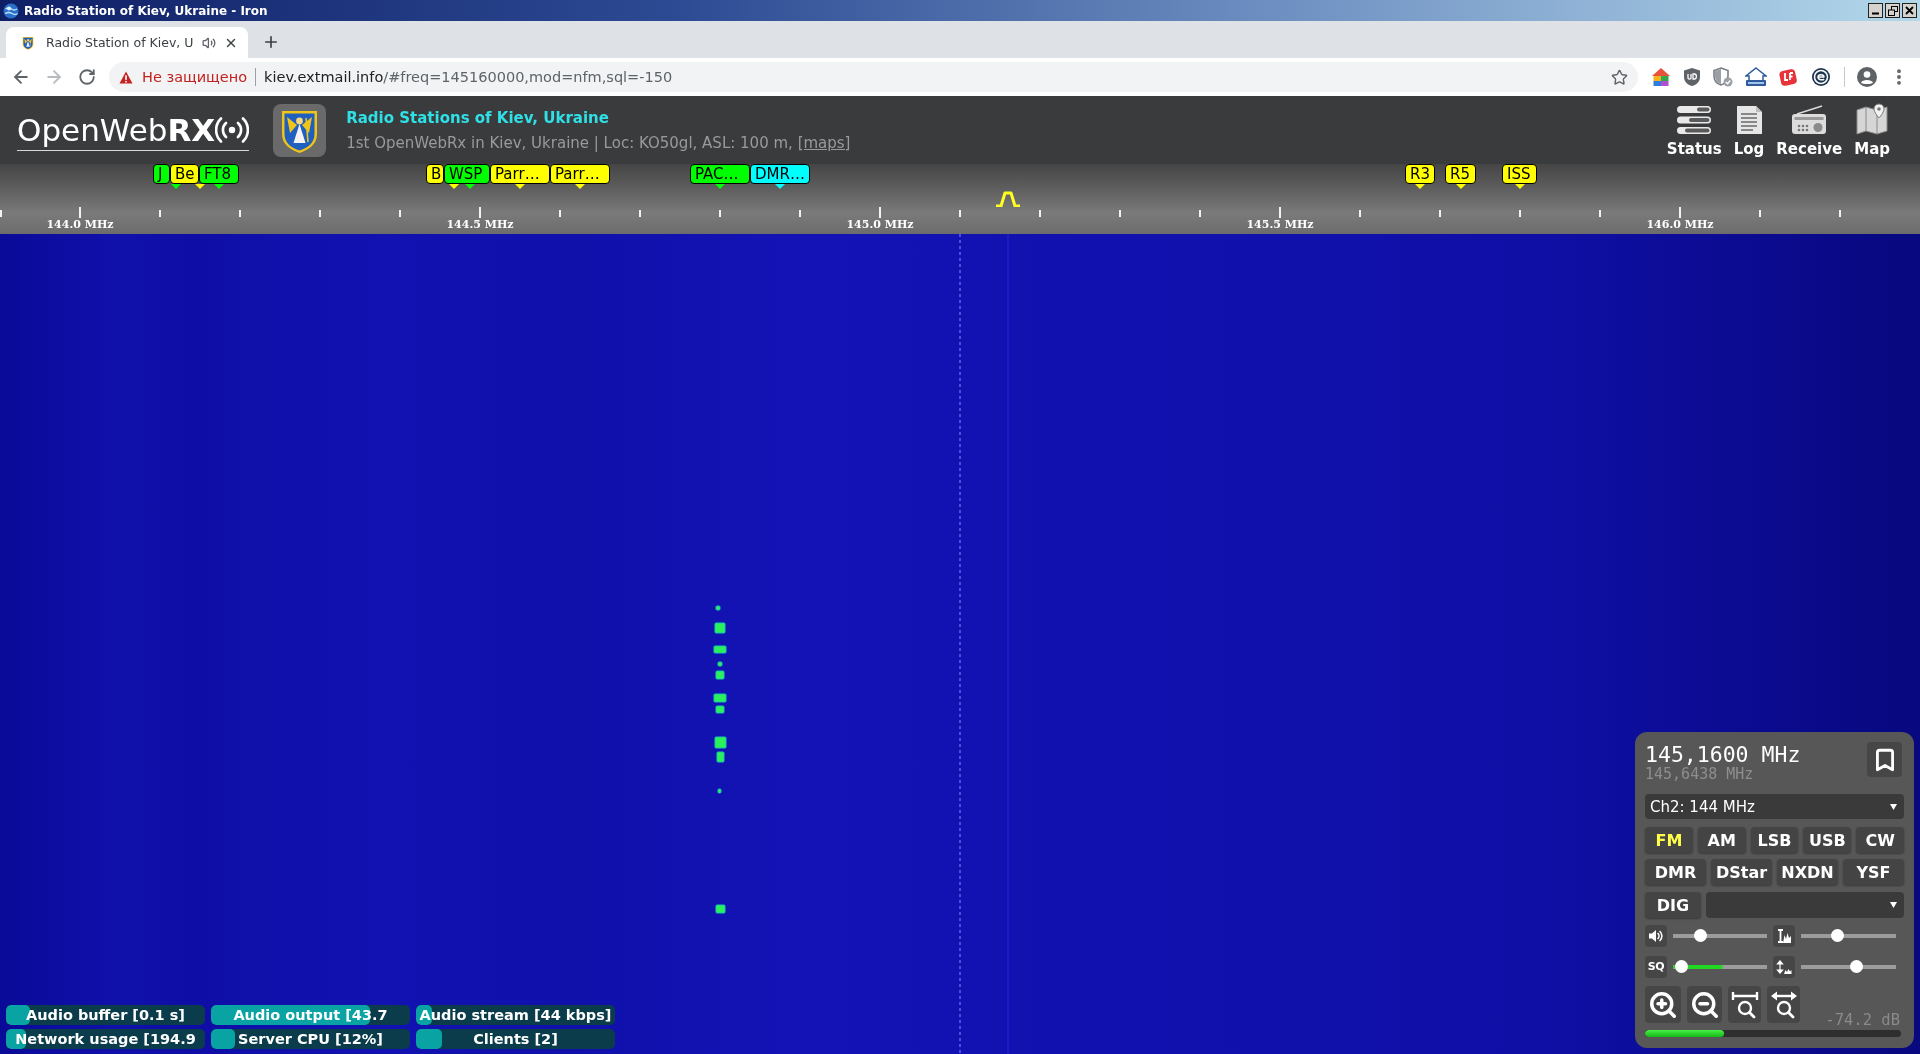 This screenshot has height=1054, width=1920. Describe the element at coordinates (310, 1039) in the screenshot. I see `meter-label: Server CPU [12%]` at that location.